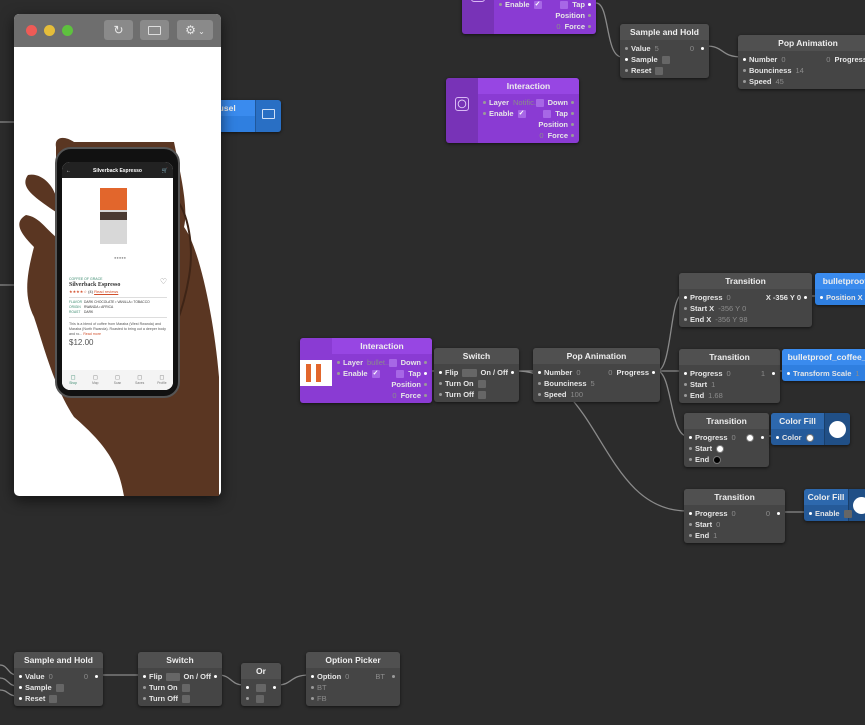  I want to click on tab-saves: ◻ Saves, so click(140, 380).